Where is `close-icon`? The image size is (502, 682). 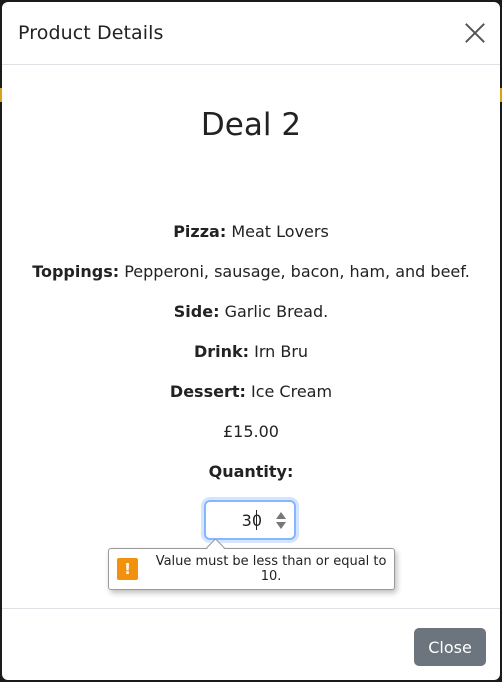 close-icon is located at coordinates (475, 33).